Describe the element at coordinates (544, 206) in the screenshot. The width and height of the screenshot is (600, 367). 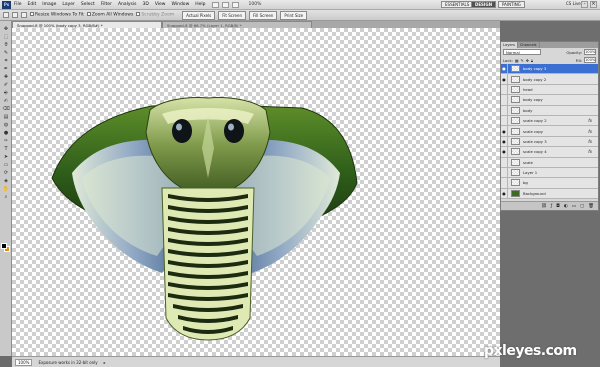
I see `link-icon: ⛓` at that location.